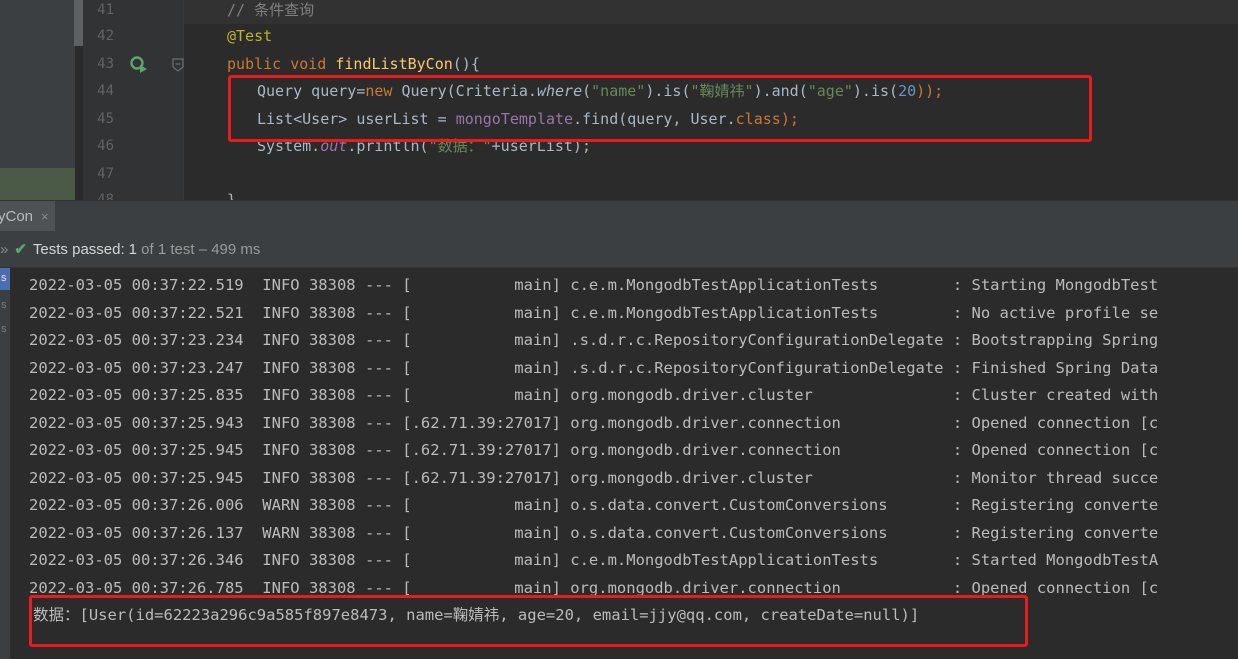 The width and height of the screenshot is (1238, 659). I want to click on close-icon: ×, so click(45, 216).